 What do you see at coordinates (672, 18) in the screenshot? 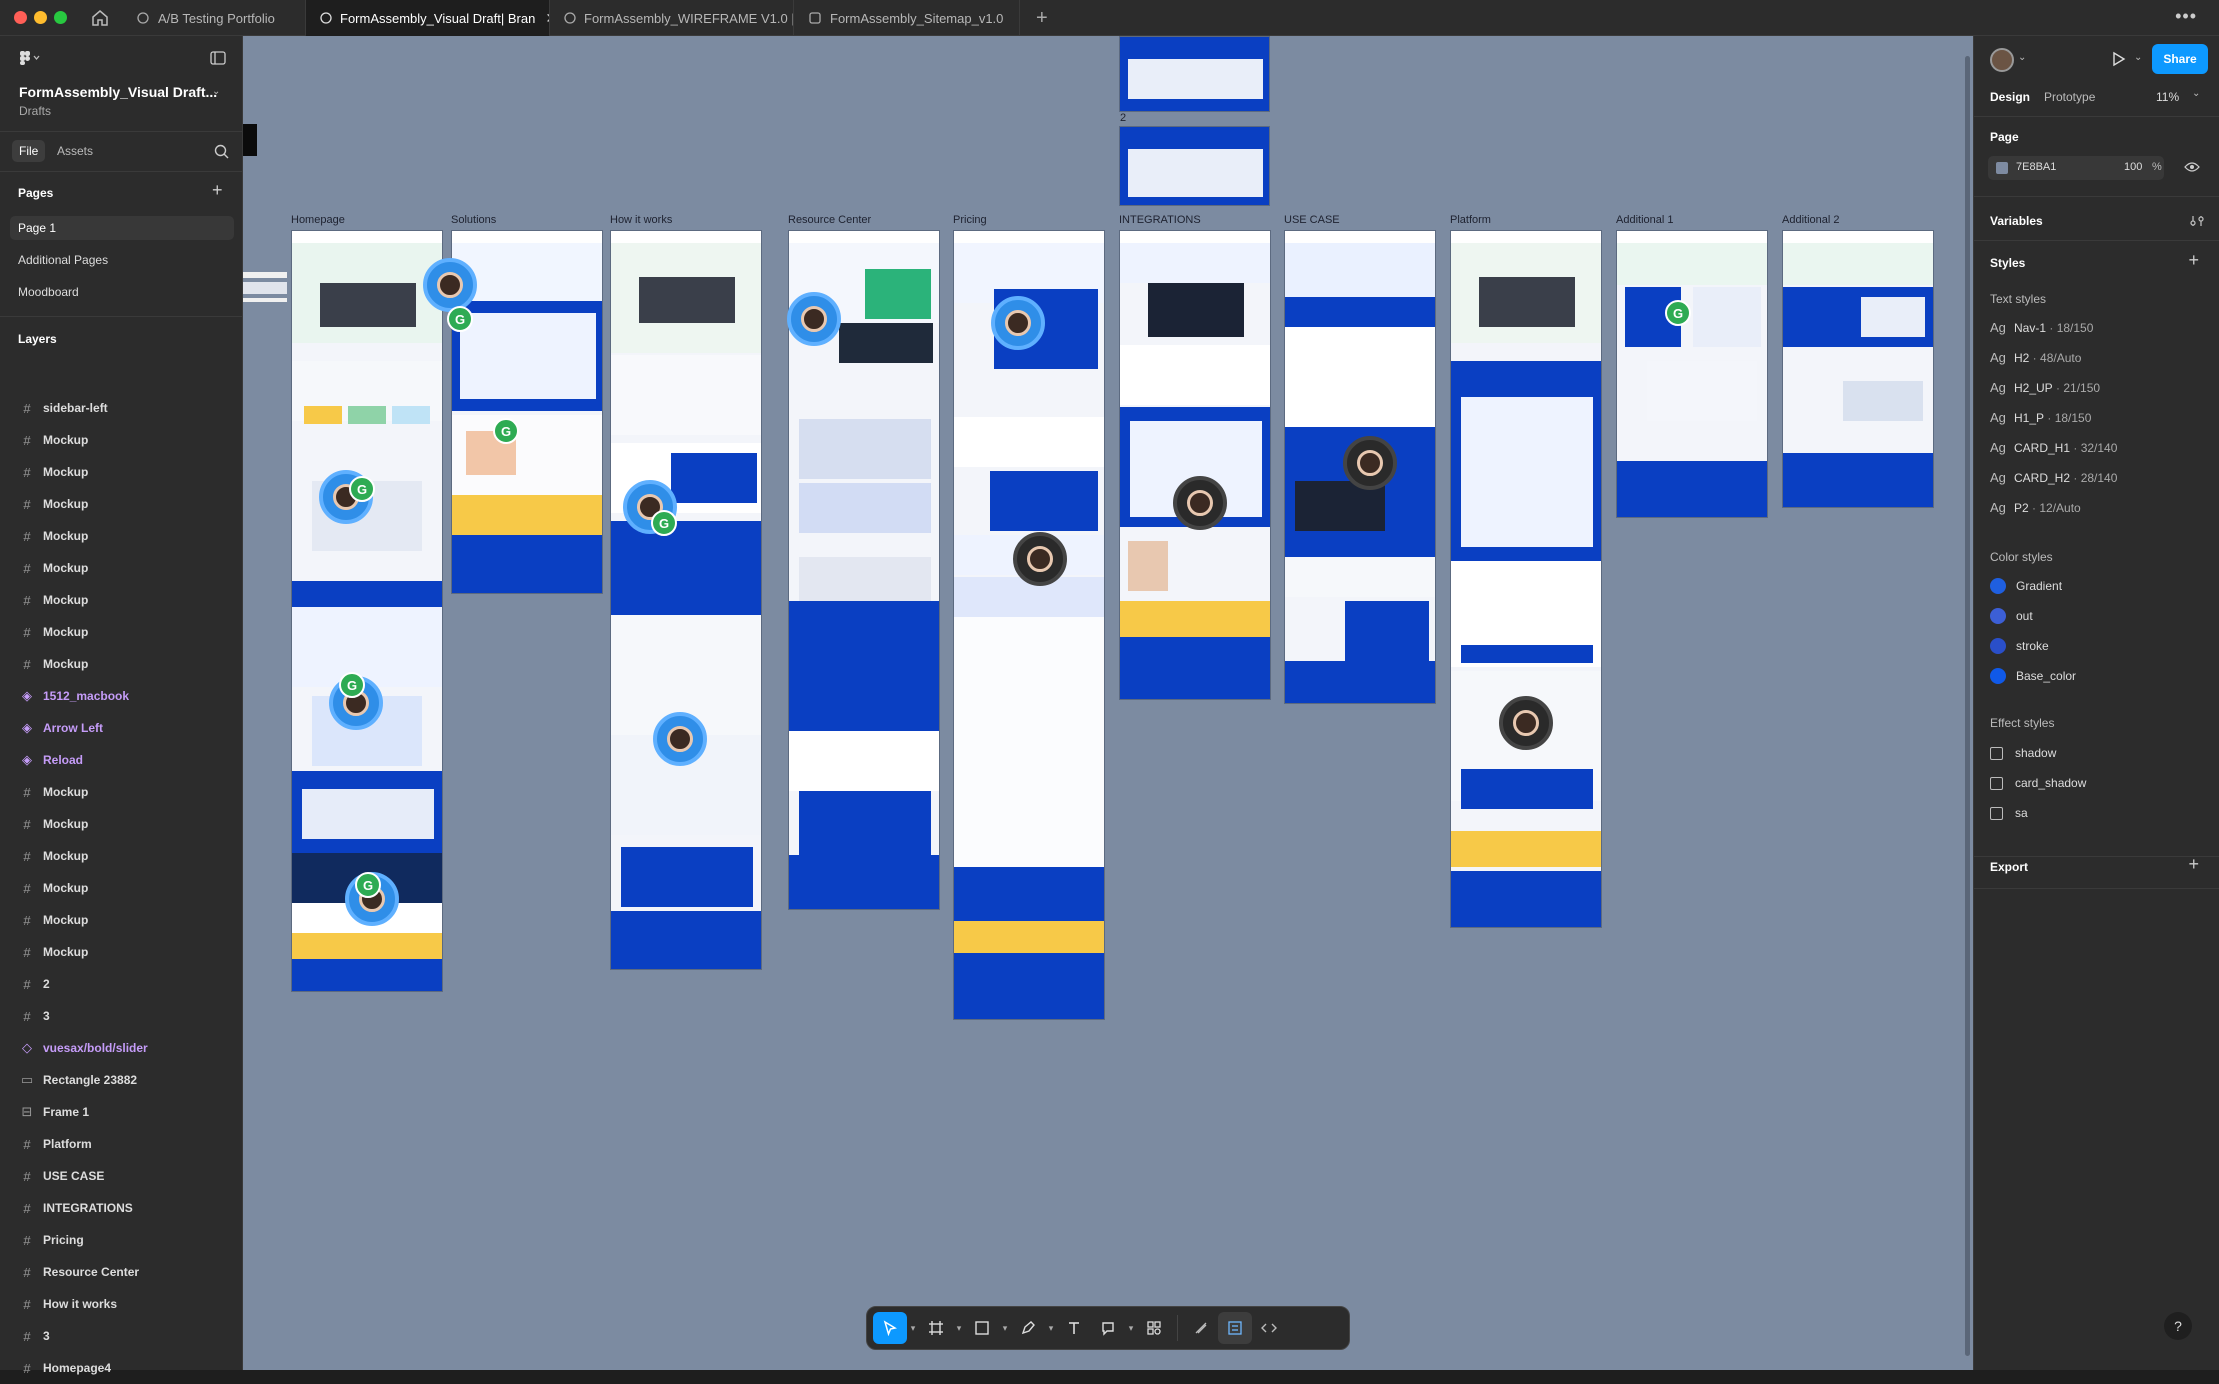
I see `tab-wireframe: FormAssembly_WIREFRAME V1.0 | M` at bounding box center [672, 18].